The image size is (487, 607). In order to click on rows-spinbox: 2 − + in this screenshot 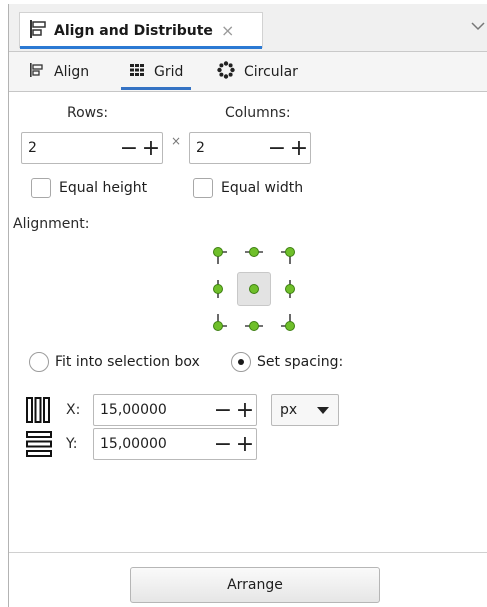, I will do `click(92, 148)`.